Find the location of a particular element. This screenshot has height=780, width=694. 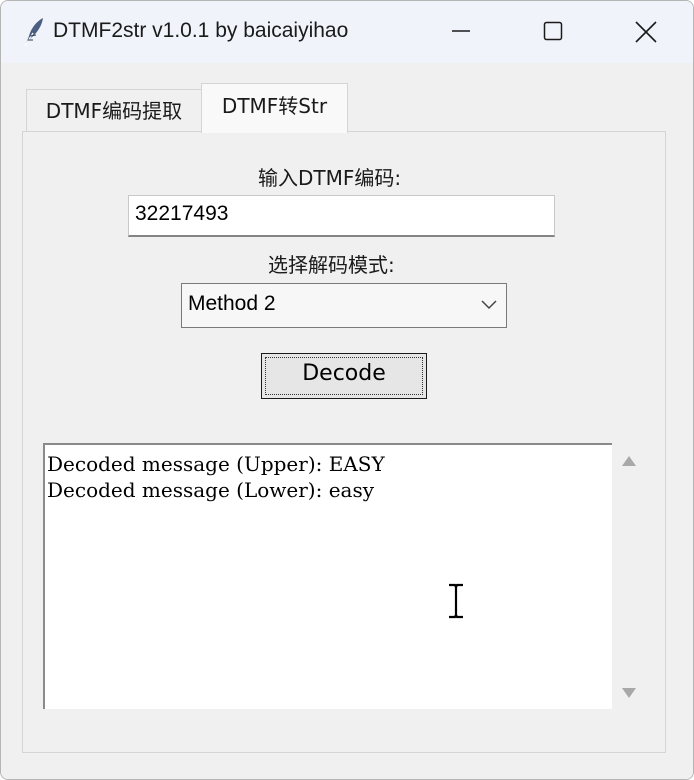

maximize-icon is located at coordinates (553, 31).